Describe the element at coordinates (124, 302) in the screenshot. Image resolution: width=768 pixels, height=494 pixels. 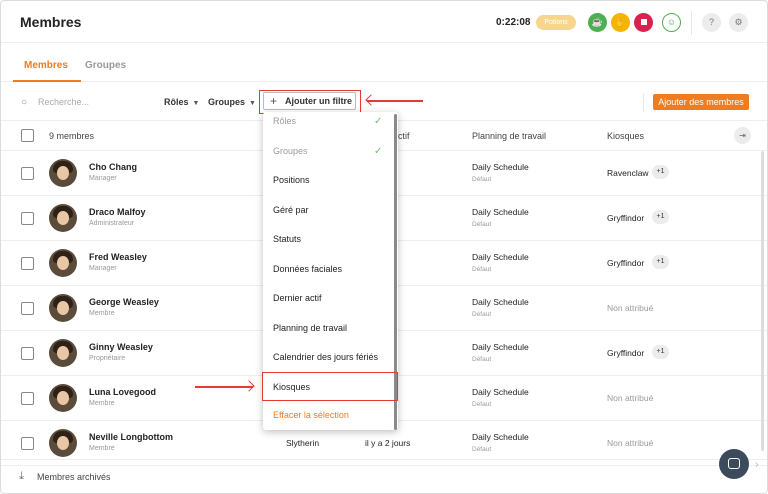
I see `member-name: George Weasley` at that location.